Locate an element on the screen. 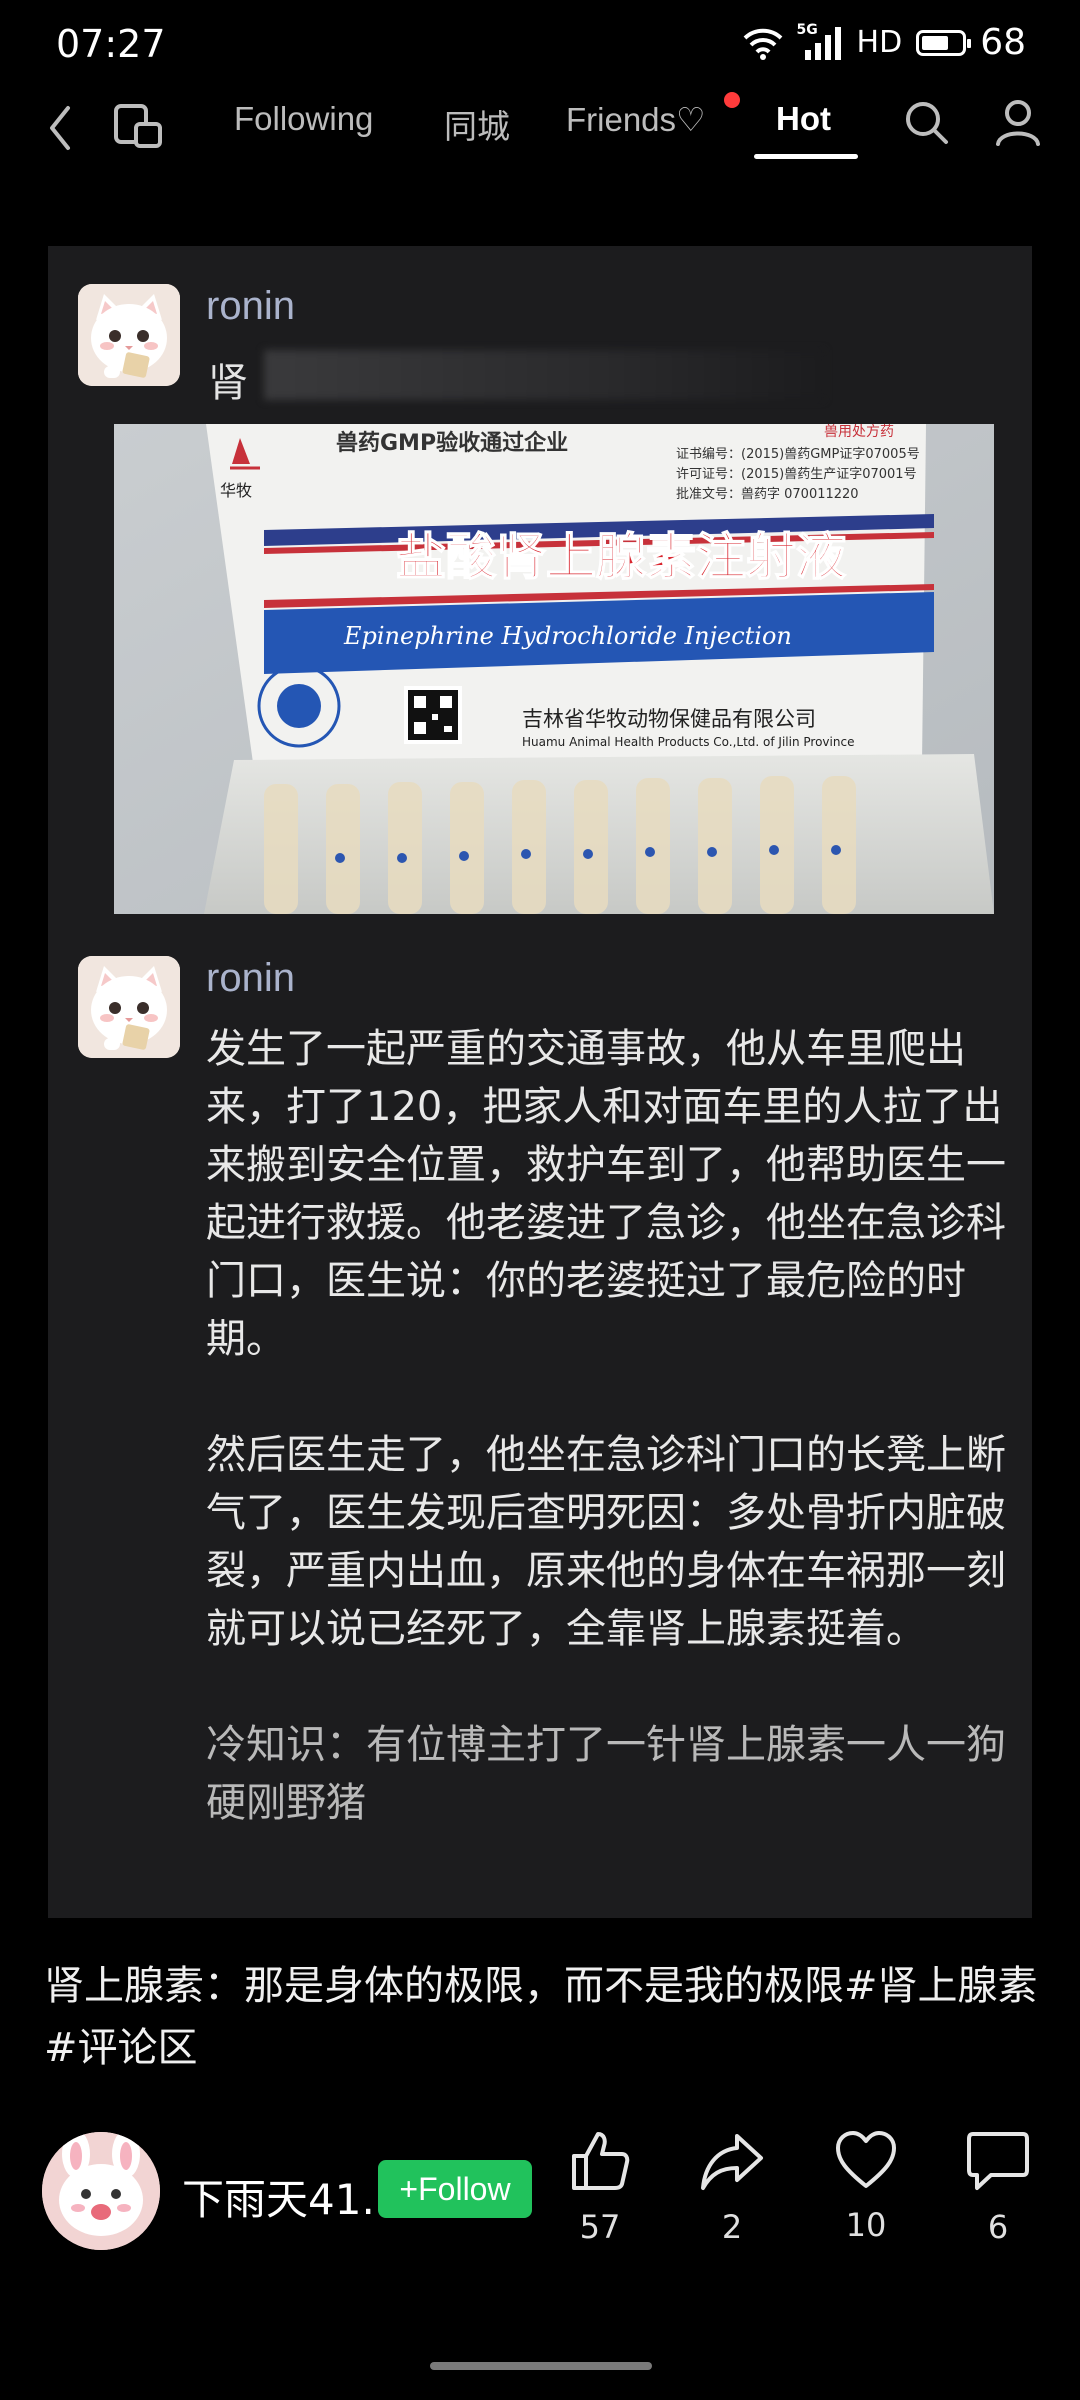 The width and height of the screenshot is (1080, 2400). like-action: 57 is located at coordinates (600, 2188).